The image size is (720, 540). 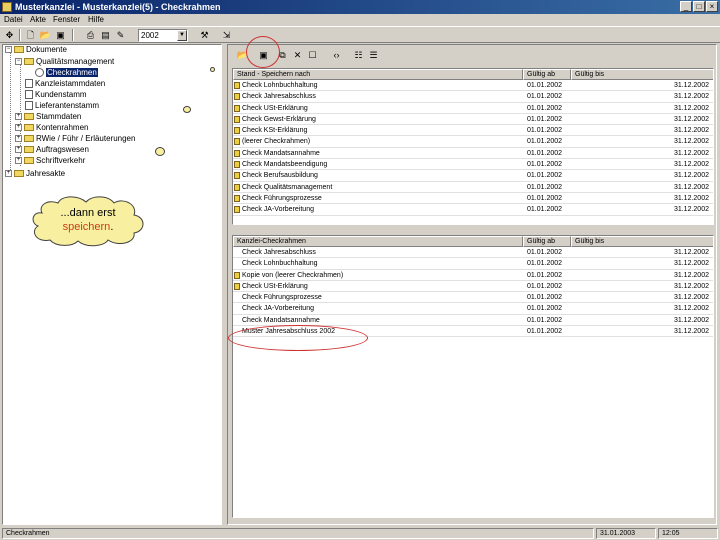 What do you see at coordinates (56, 95) in the screenshot?
I see `tree-node-kundenstamm: Kundenstamm` at bounding box center [56, 95].